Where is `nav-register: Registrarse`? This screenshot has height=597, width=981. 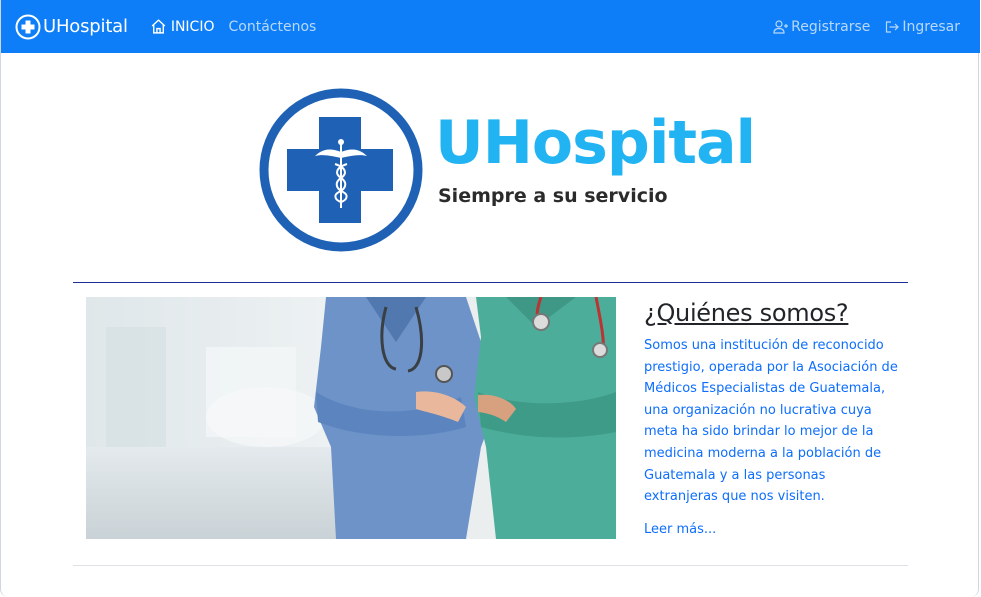 nav-register: Registrarse is located at coordinates (821, 27).